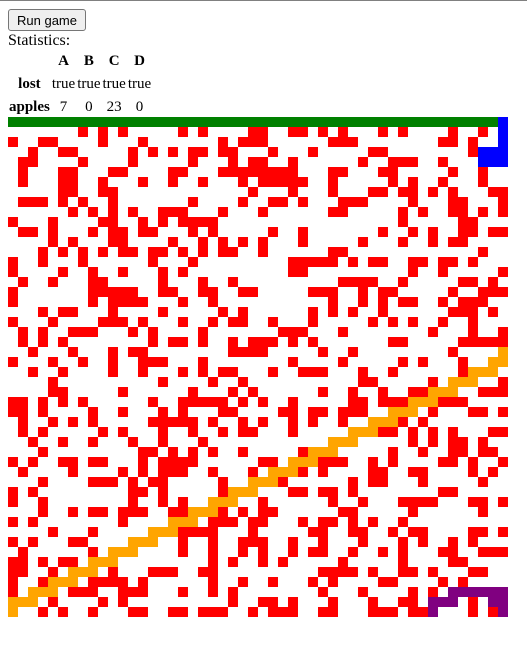 The image size is (527, 661). Describe the element at coordinates (47, 20) in the screenshot. I see `run-game-button: Run game` at that location.